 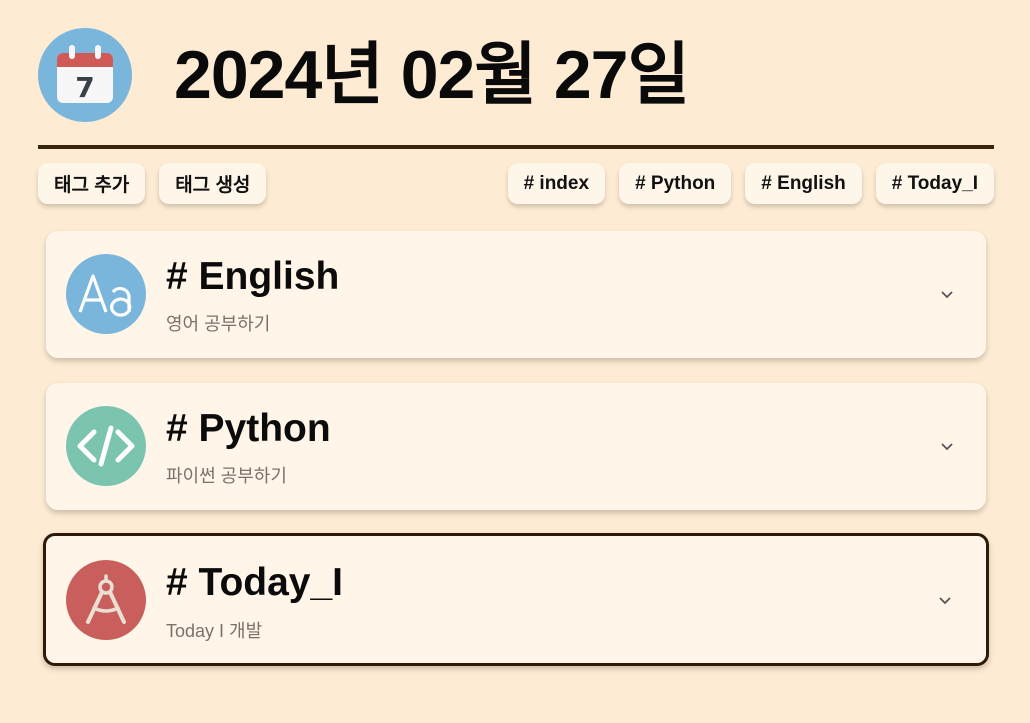 What do you see at coordinates (248, 428) in the screenshot?
I see `card-title: # Python` at bounding box center [248, 428].